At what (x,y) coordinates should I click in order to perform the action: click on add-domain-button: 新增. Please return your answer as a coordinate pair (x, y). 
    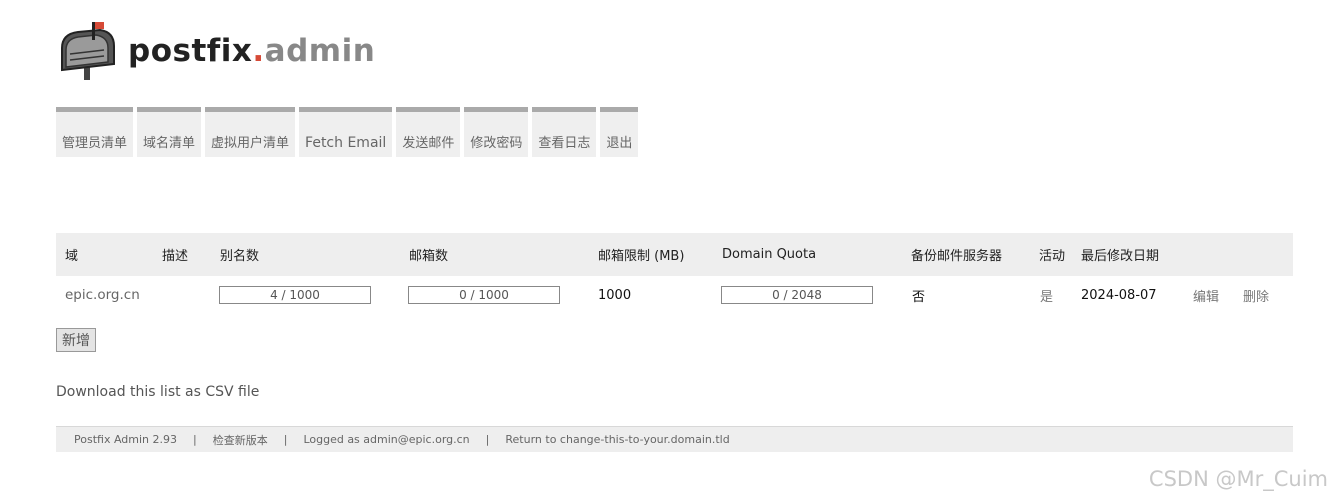
    Looking at the image, I should click on (76, 340).